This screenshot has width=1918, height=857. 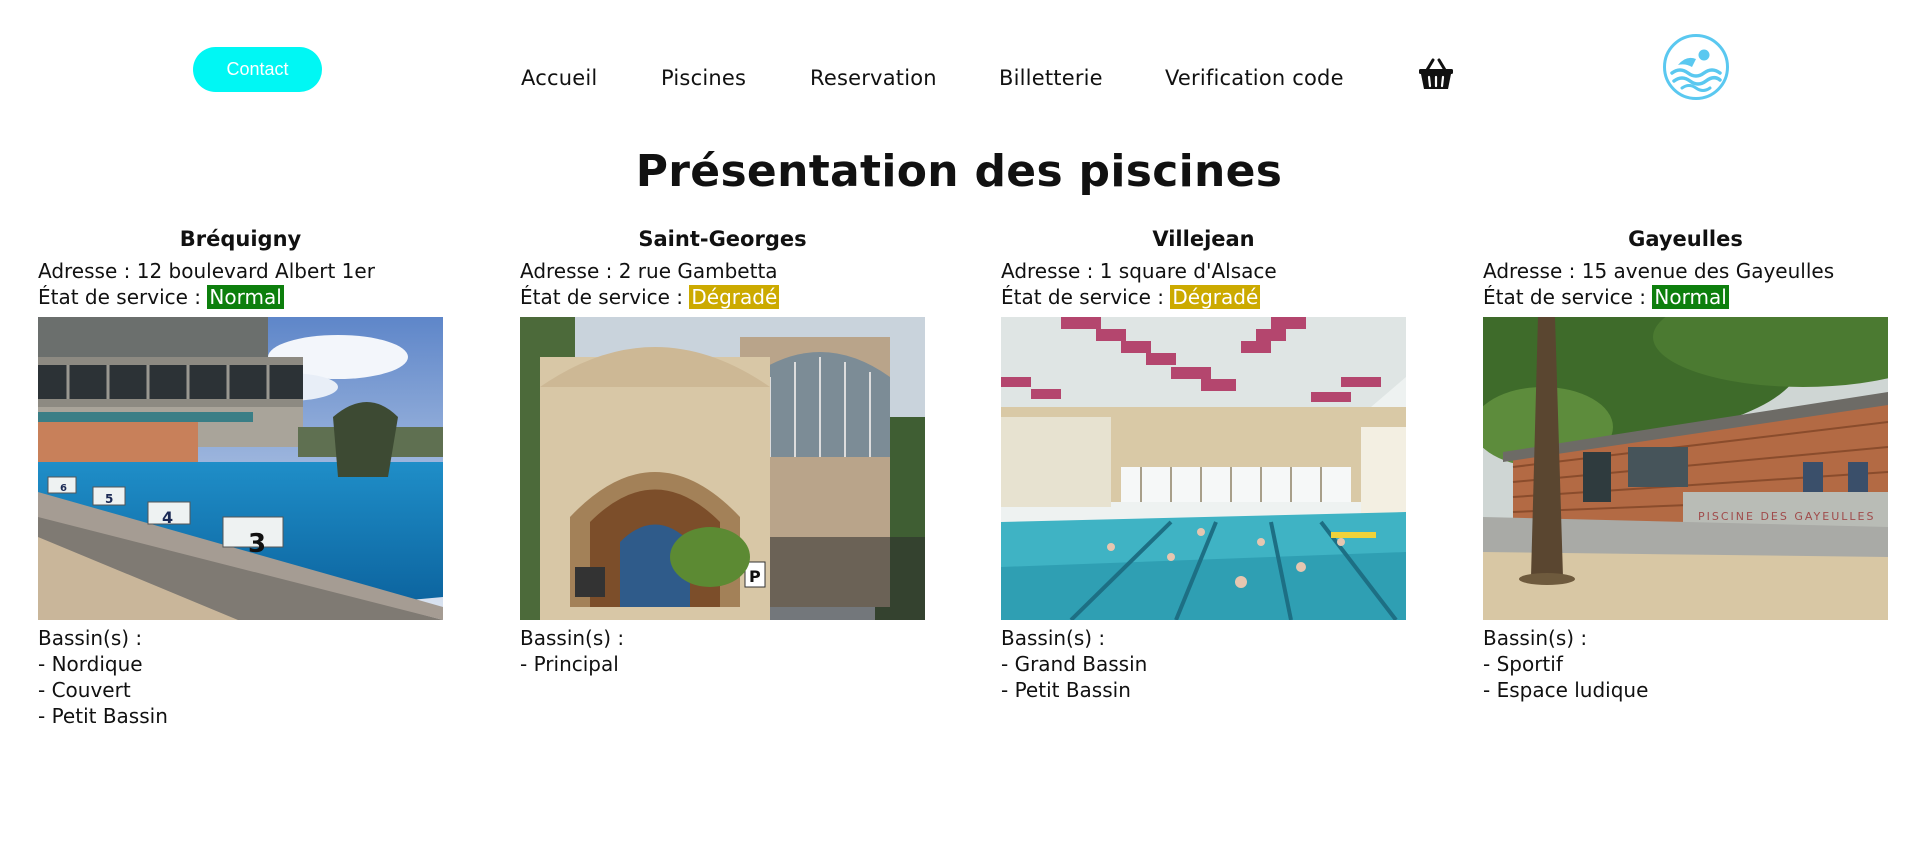 What do you see at coordinates (873, 78) in the screenshot?
I see `nav-reservation: Reservation` at bounding box center [873, 78].